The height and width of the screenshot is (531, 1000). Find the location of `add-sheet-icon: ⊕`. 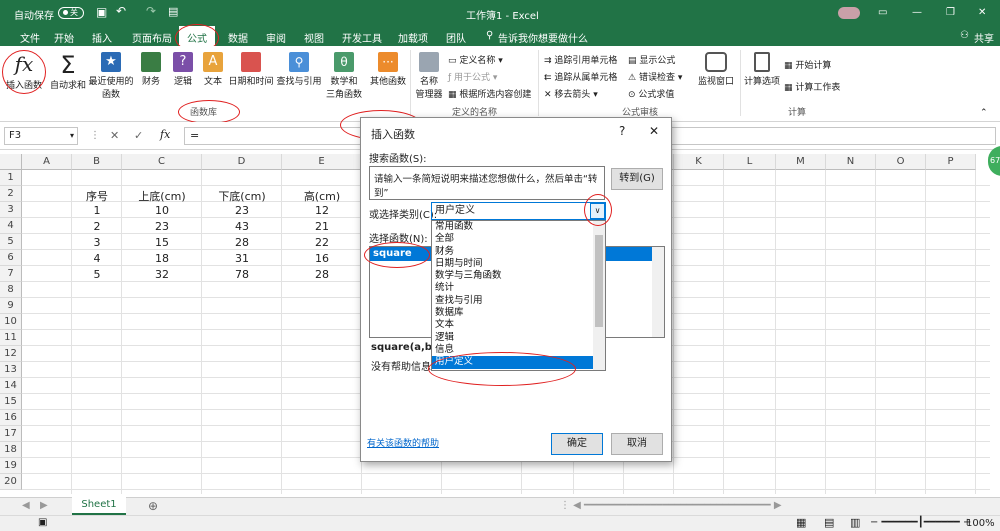

add-sheet-icon: ⊕ is located at coordinates (153, 506).